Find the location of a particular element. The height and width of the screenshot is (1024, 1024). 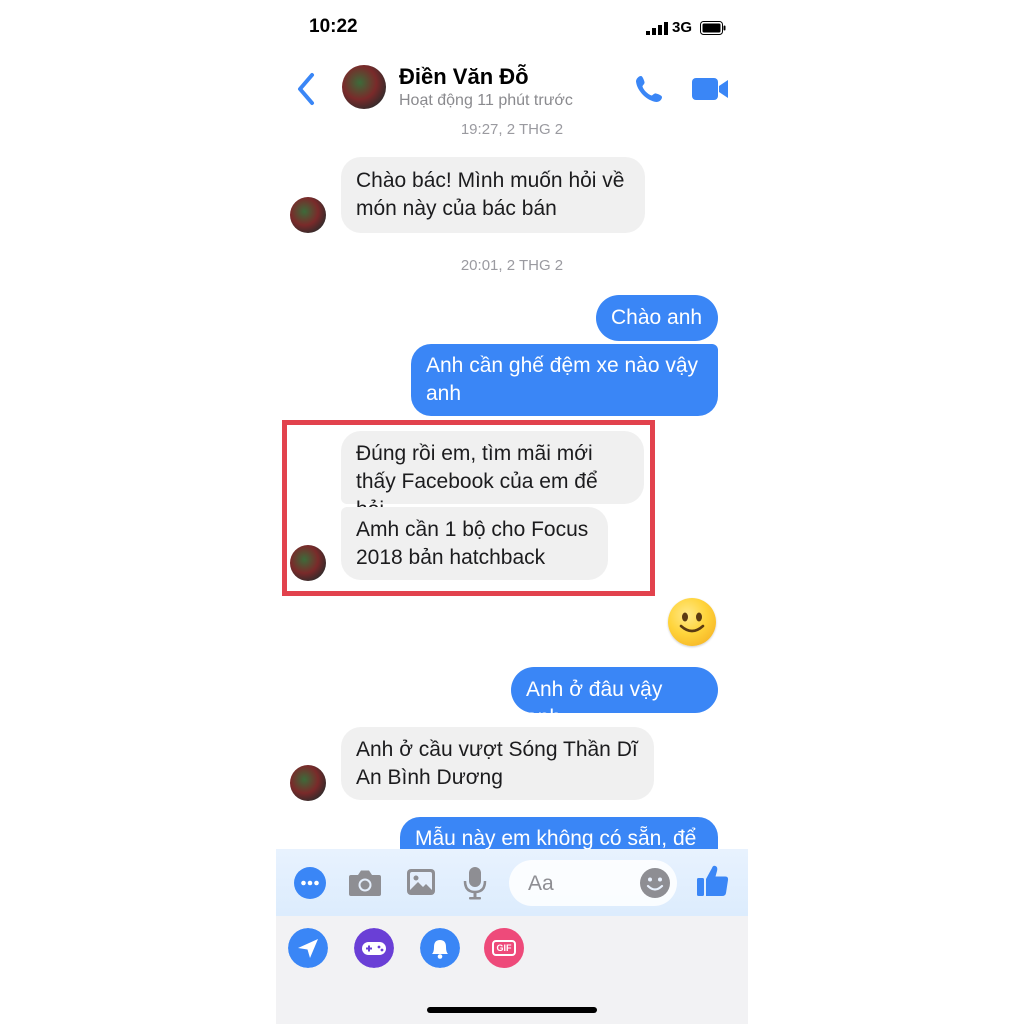

gif-label: GIF is located at coordinates (504, 948).